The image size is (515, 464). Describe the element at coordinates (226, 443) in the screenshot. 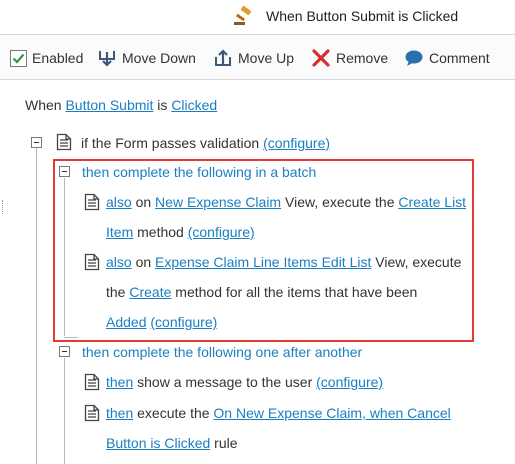

I see `rule-text: rule` at that location.